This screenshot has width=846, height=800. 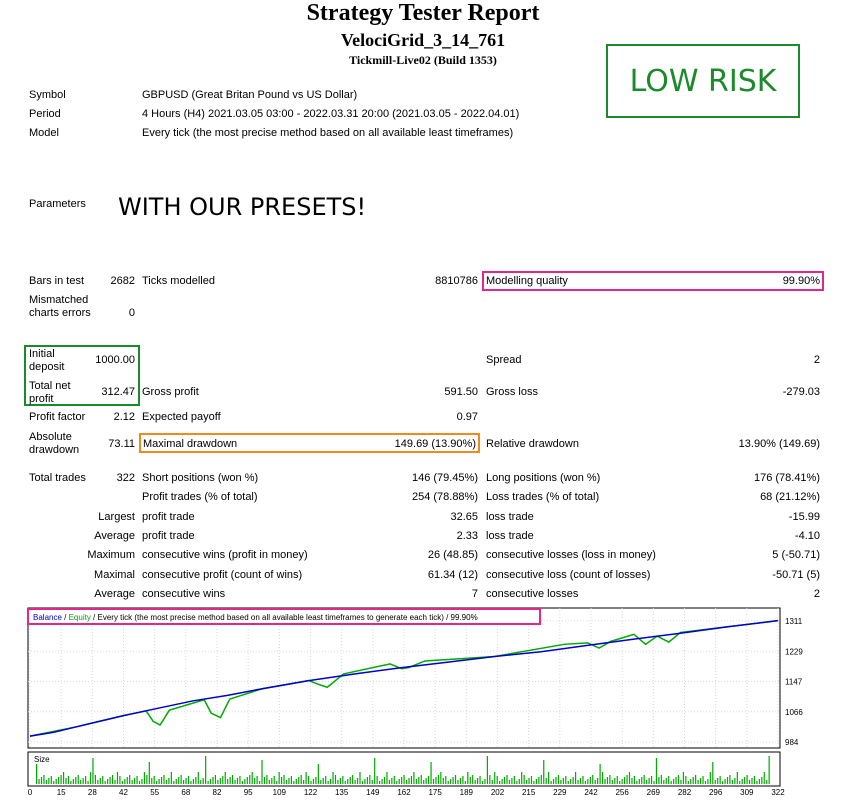 I want to click on spread-label: Spread, so click(x=504, y=360).